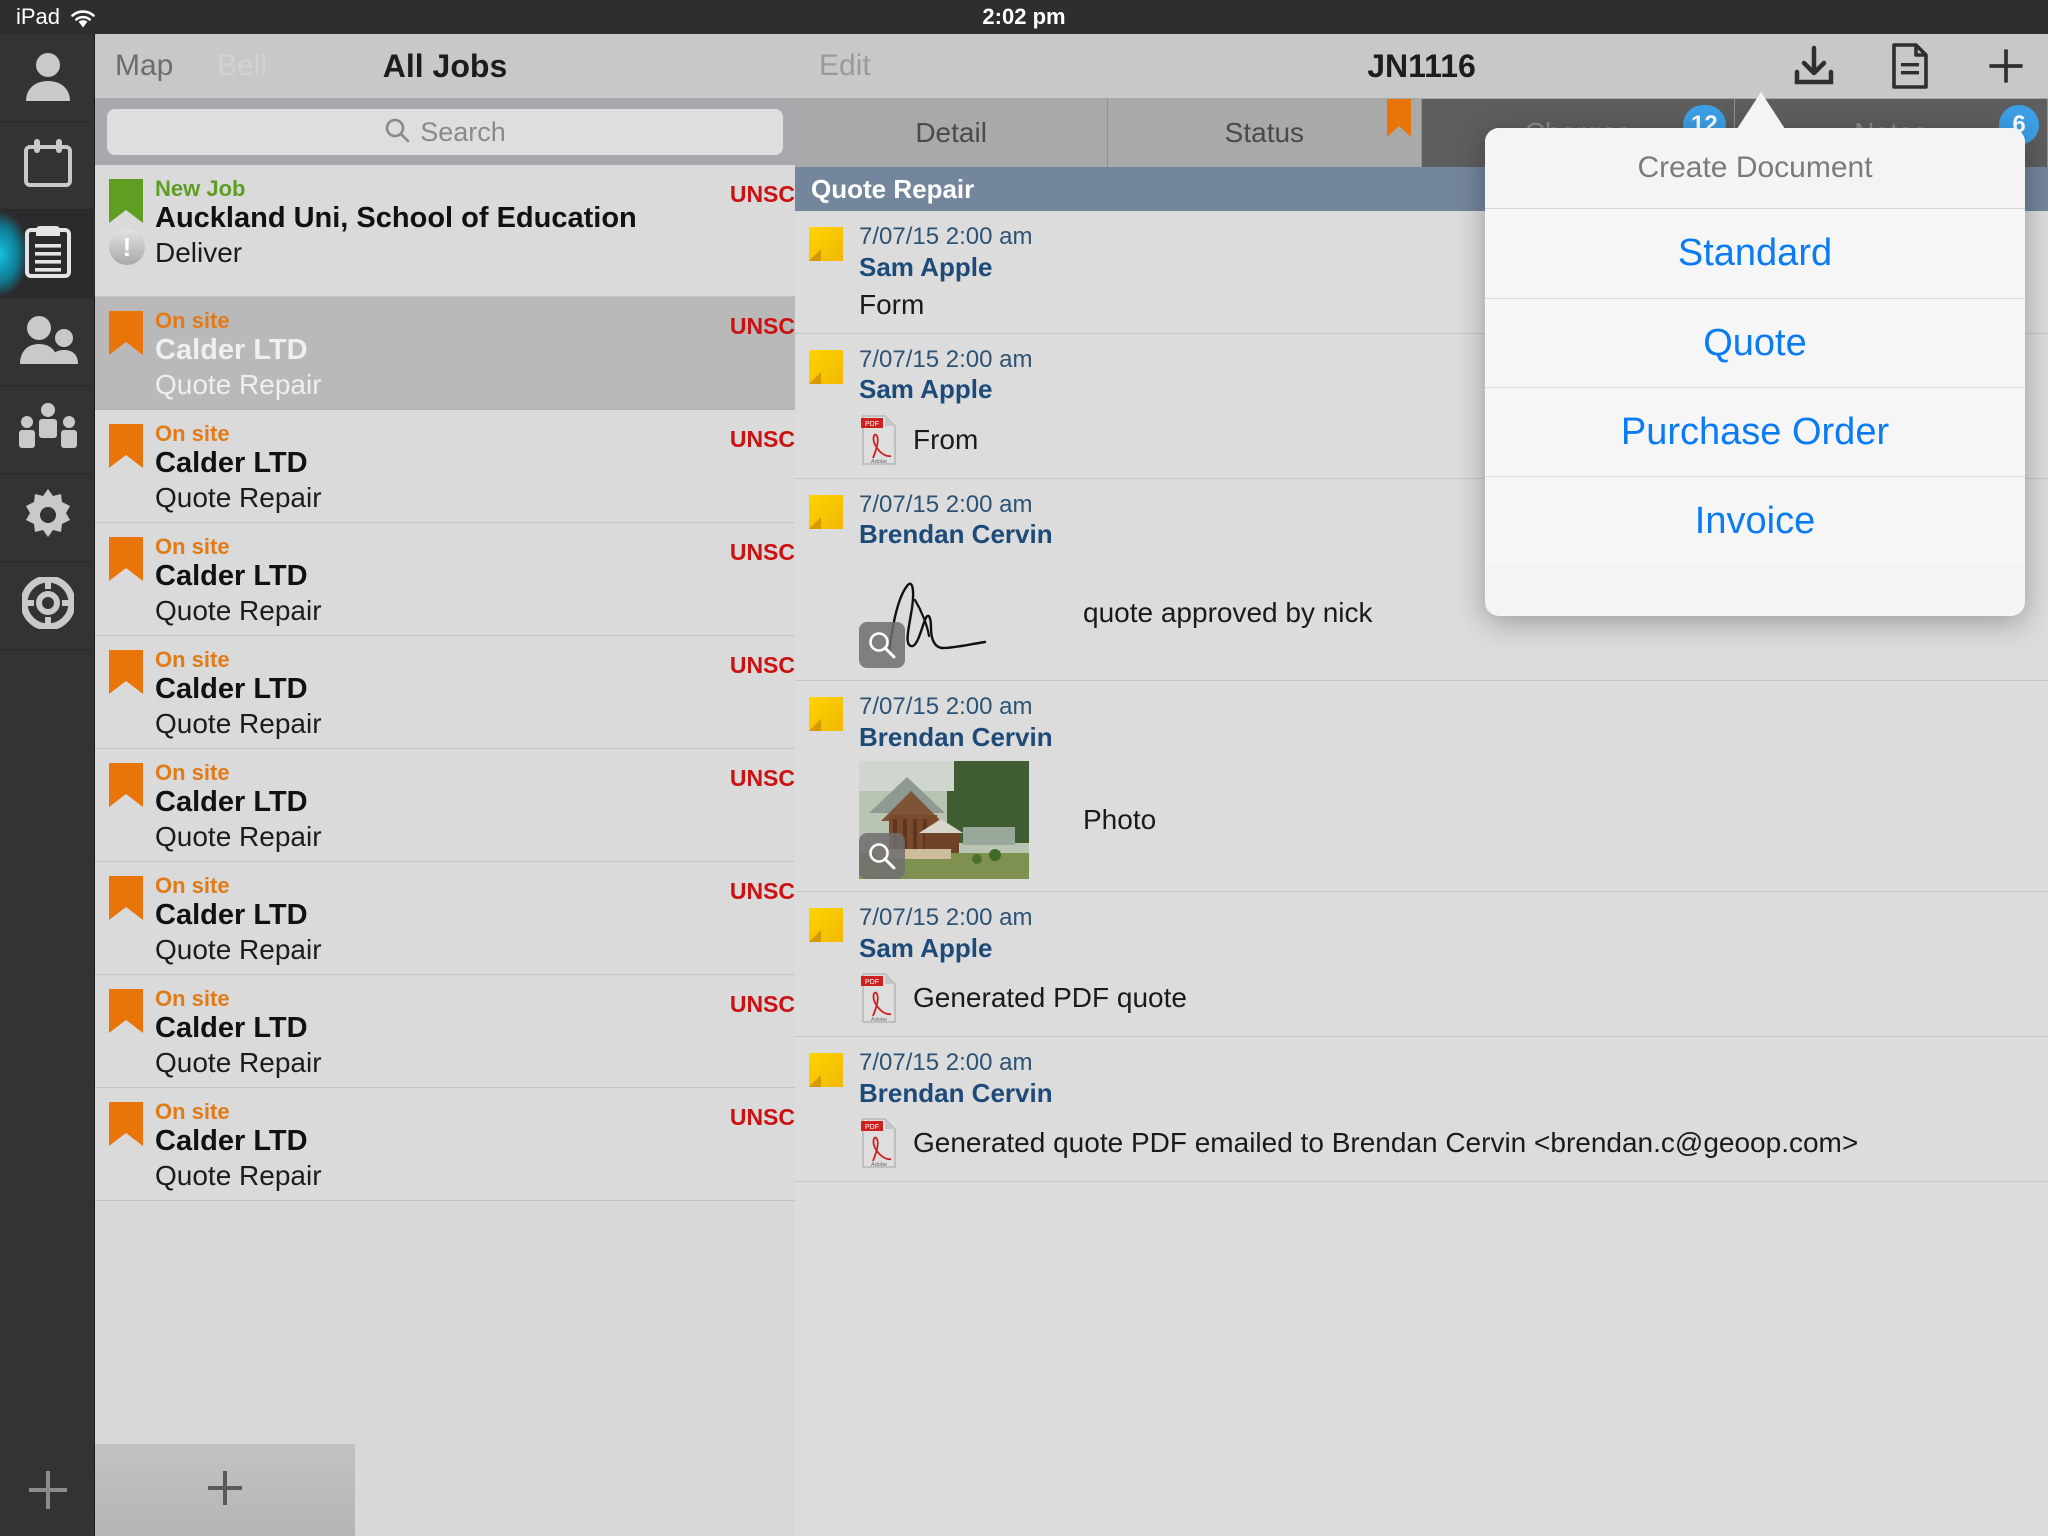 Image resolution: width=2048 pixels, height=1536 pixels. Describe the element at coordinates (1398, 118) in the screenshot. I see `tab-flag-icon` at that location.